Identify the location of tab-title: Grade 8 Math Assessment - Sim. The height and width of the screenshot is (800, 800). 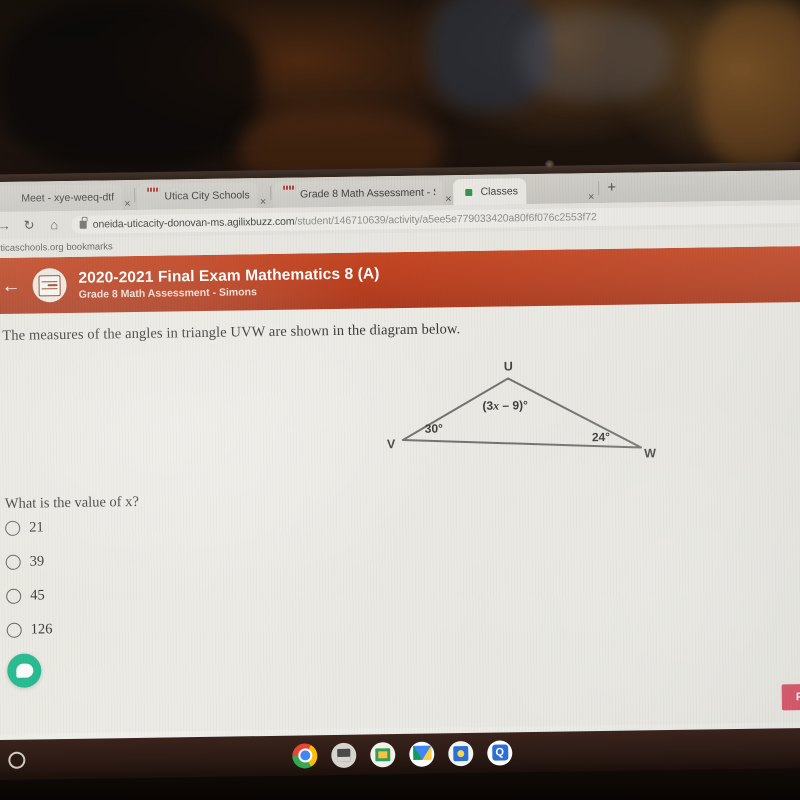
(368, 193).